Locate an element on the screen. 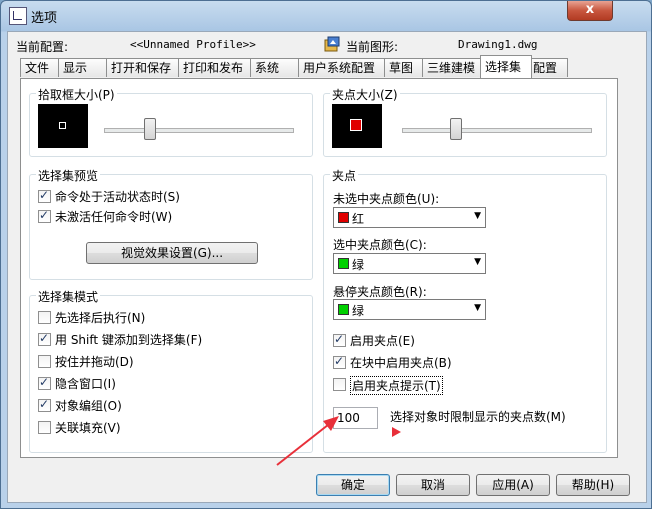  selection-preview-title: 选择集预览 is located at coordinates (68, 175).